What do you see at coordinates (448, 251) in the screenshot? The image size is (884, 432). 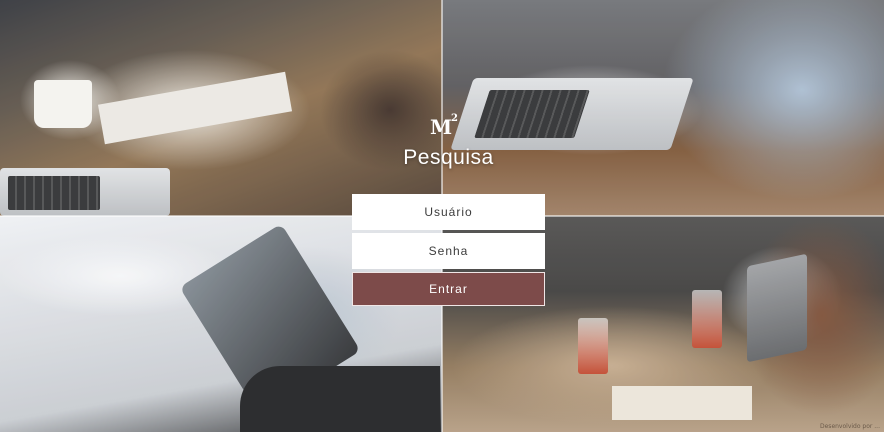 I see `password-input` at bounding box center [448, 251].